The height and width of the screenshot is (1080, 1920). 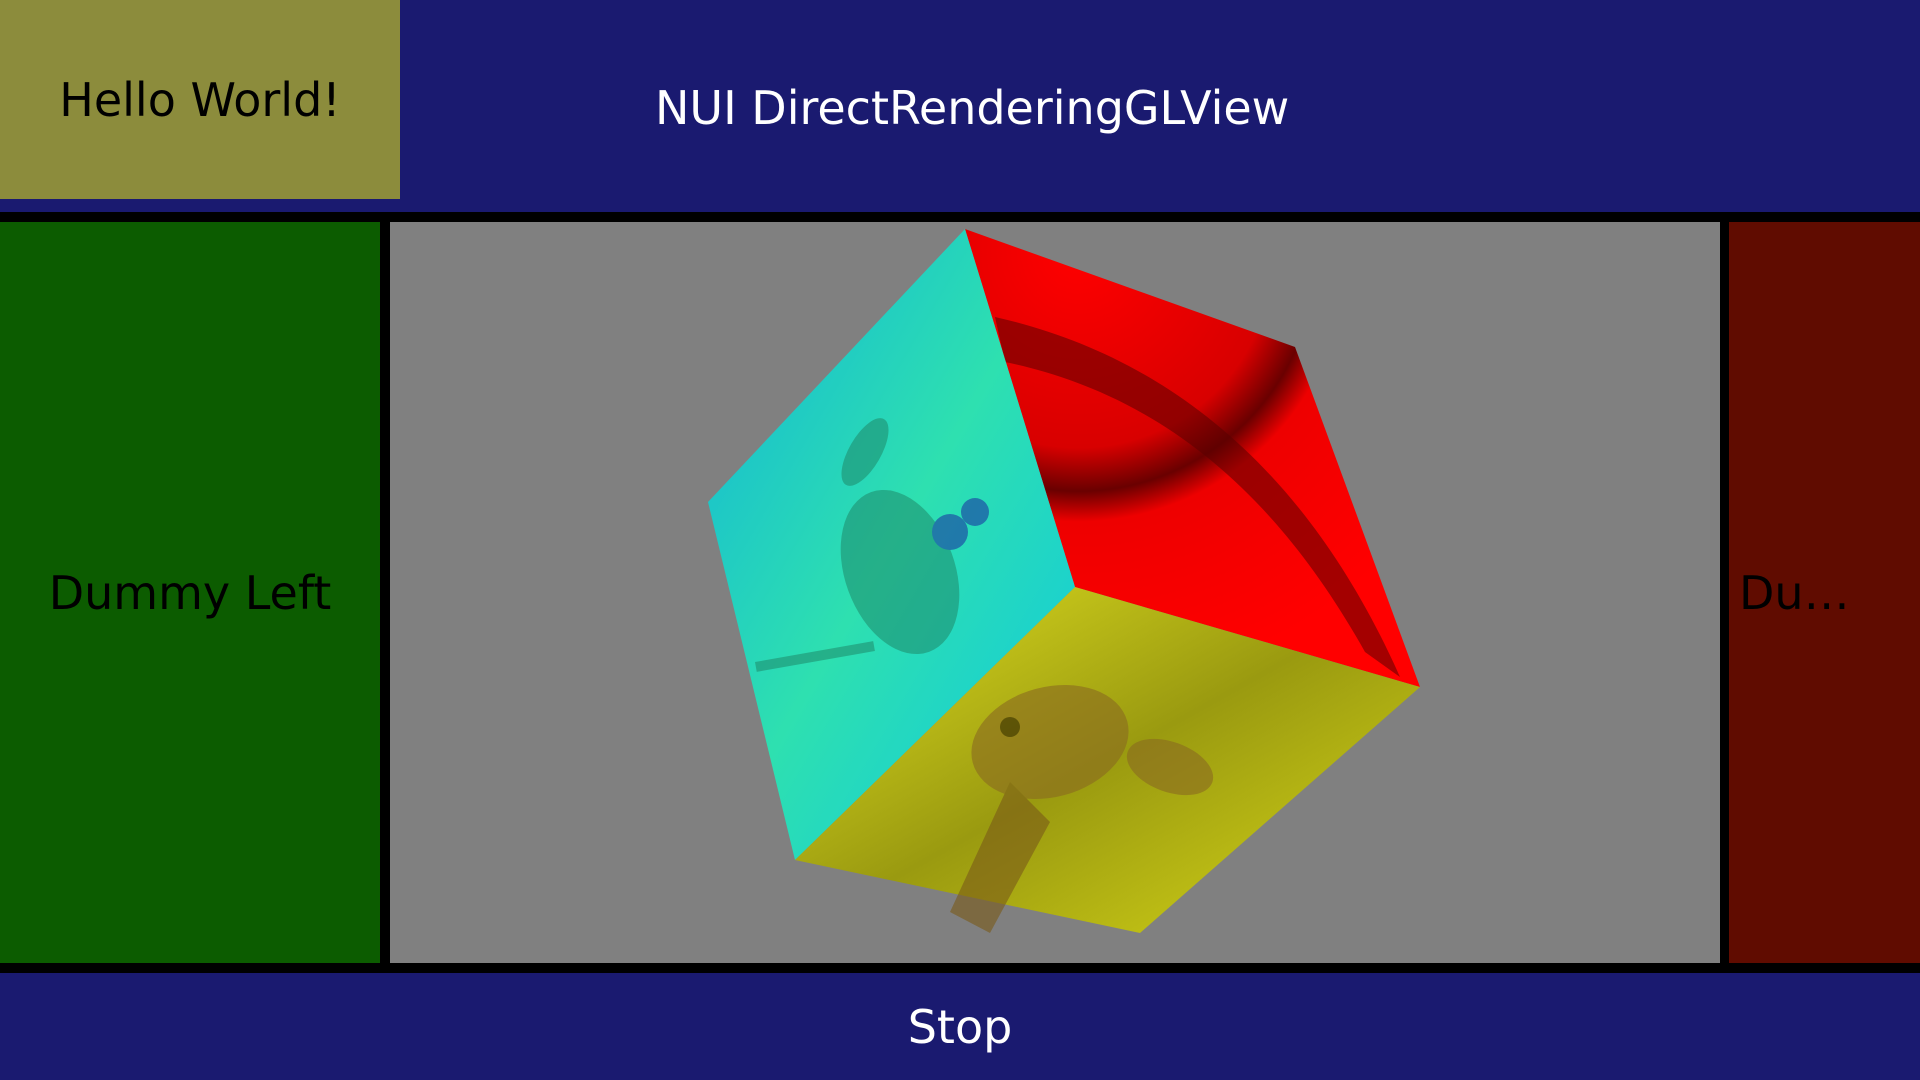 I want to click on hello-world-text: Hello World!, so click(x=200, y=99).